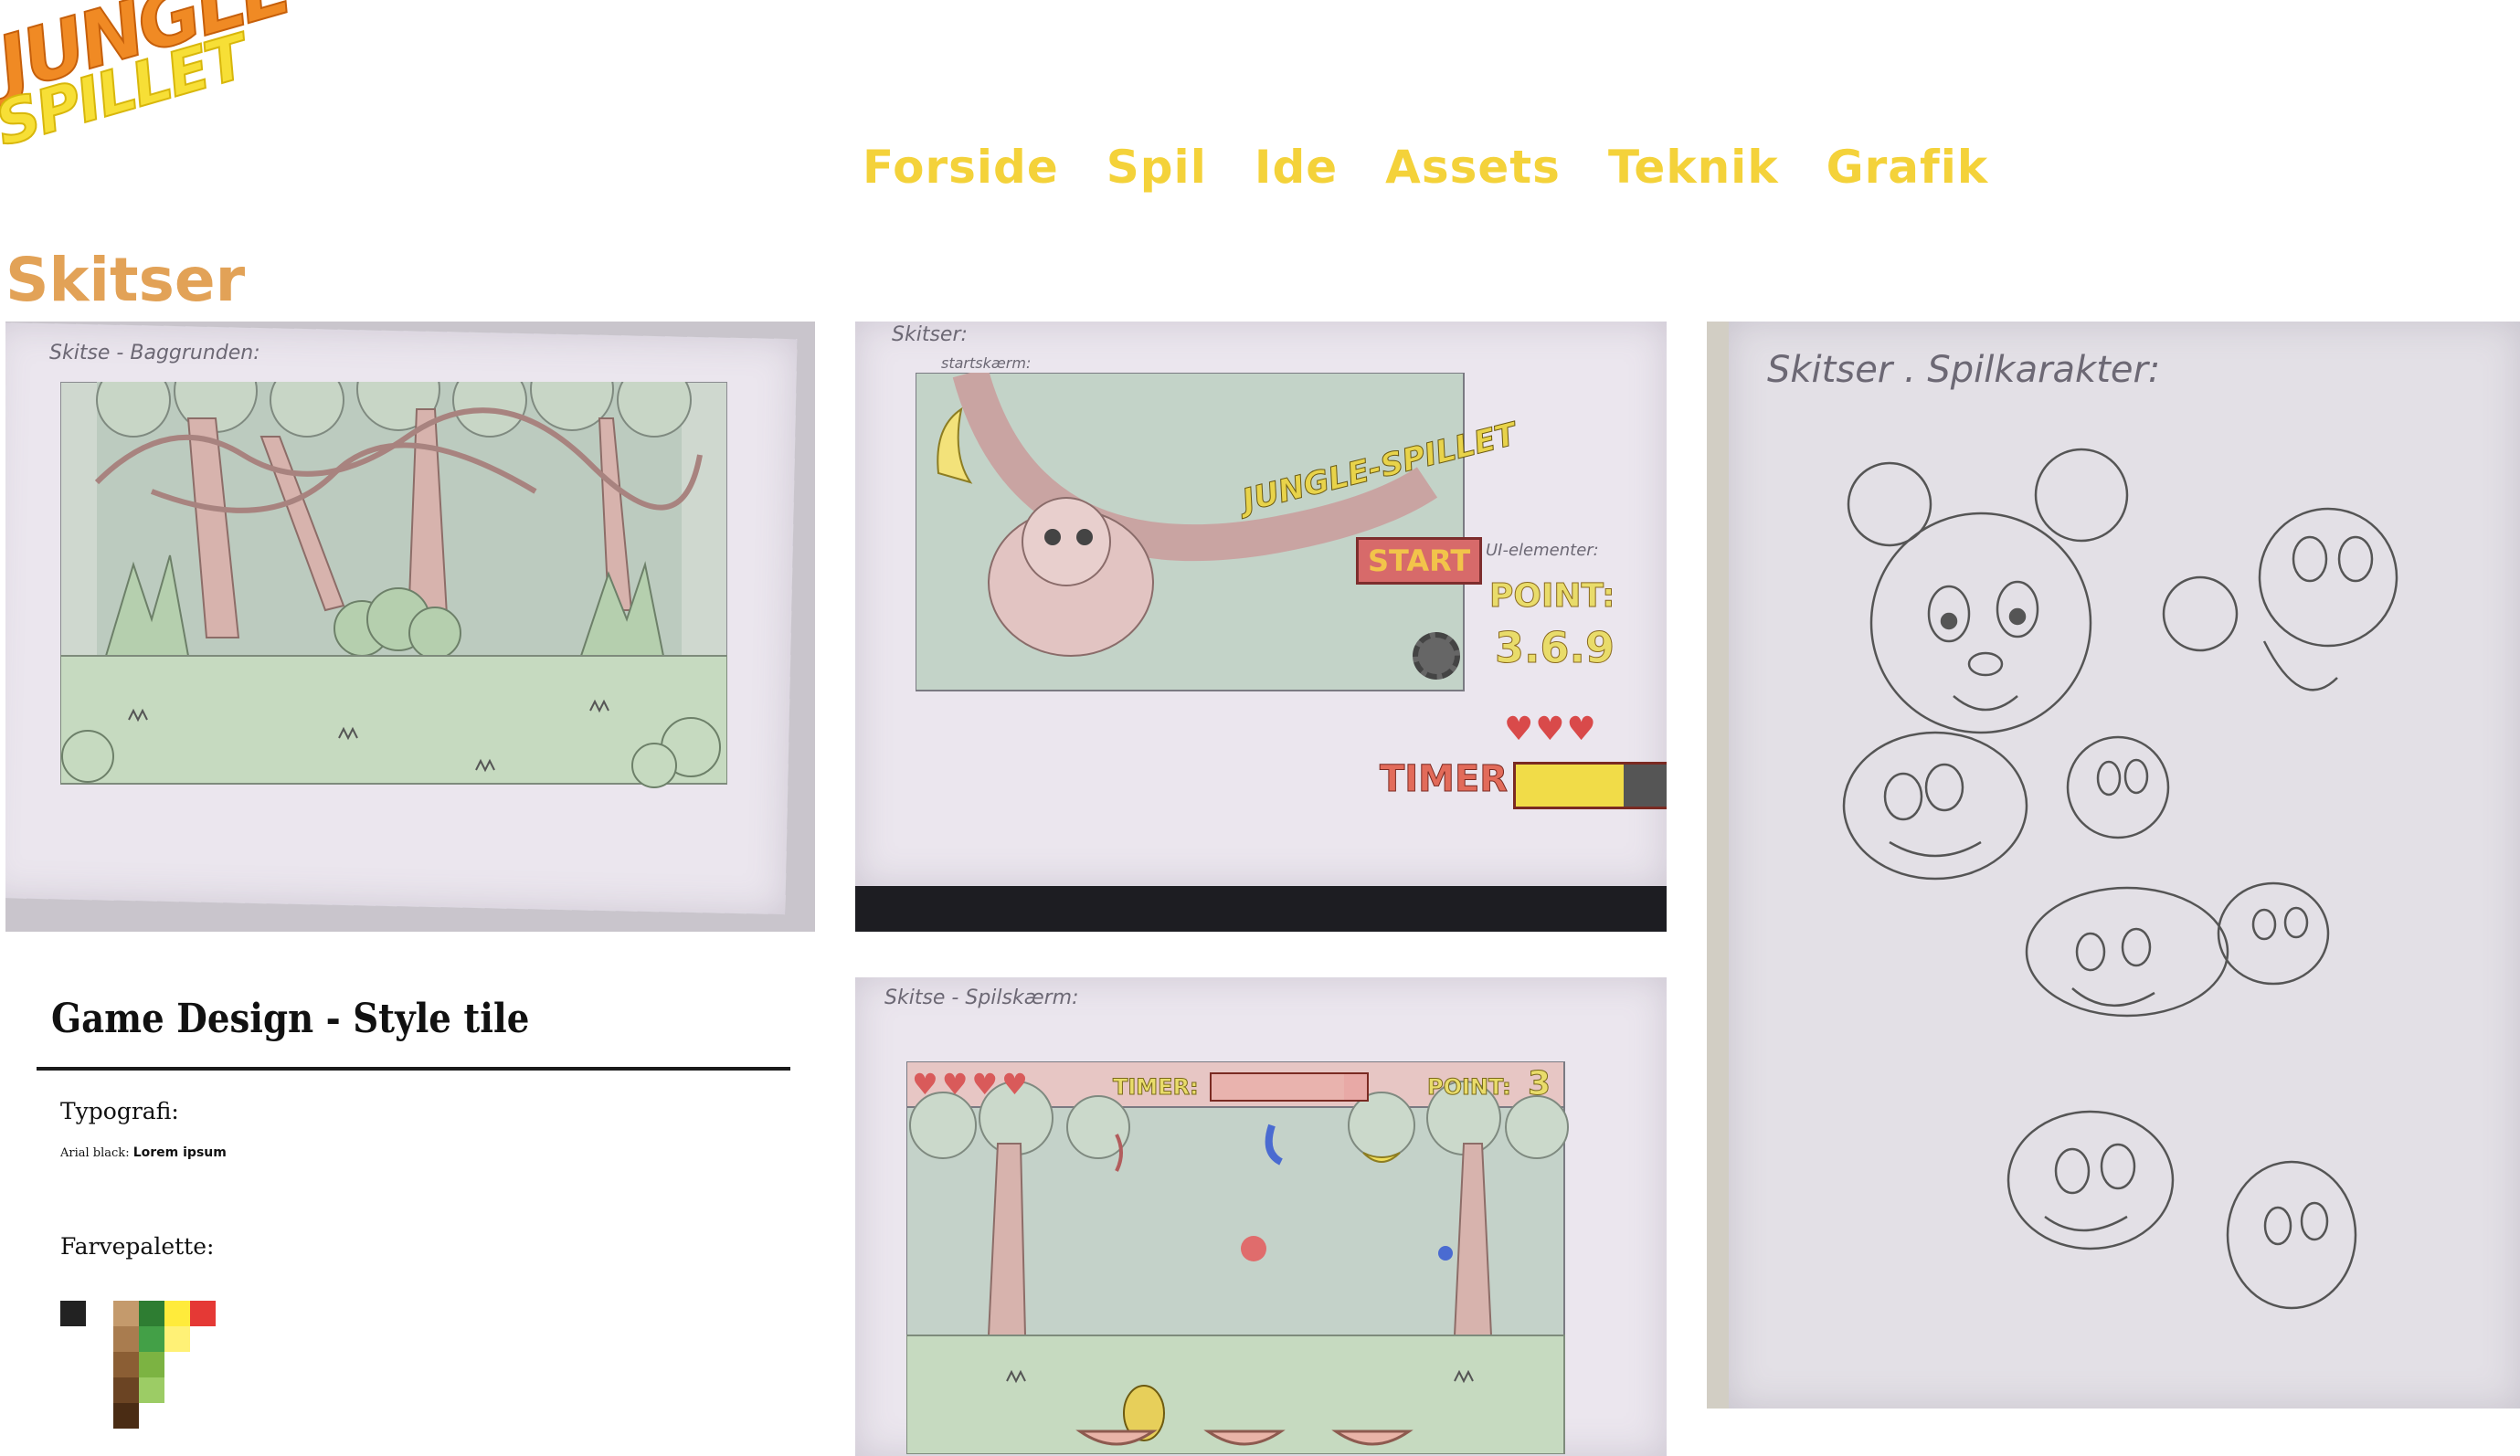 This screenshot has width=2520, height=1456. What do you see at coordinates (1296, 167) in the screenshot?
I see `nav-link-ide: Ide` at bounding box center [1296, 167].